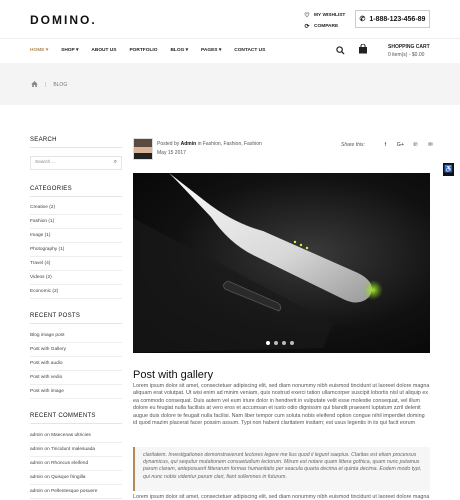 The image size is (460, 500). I want to click on gallery-pagination, so click(282, 343).